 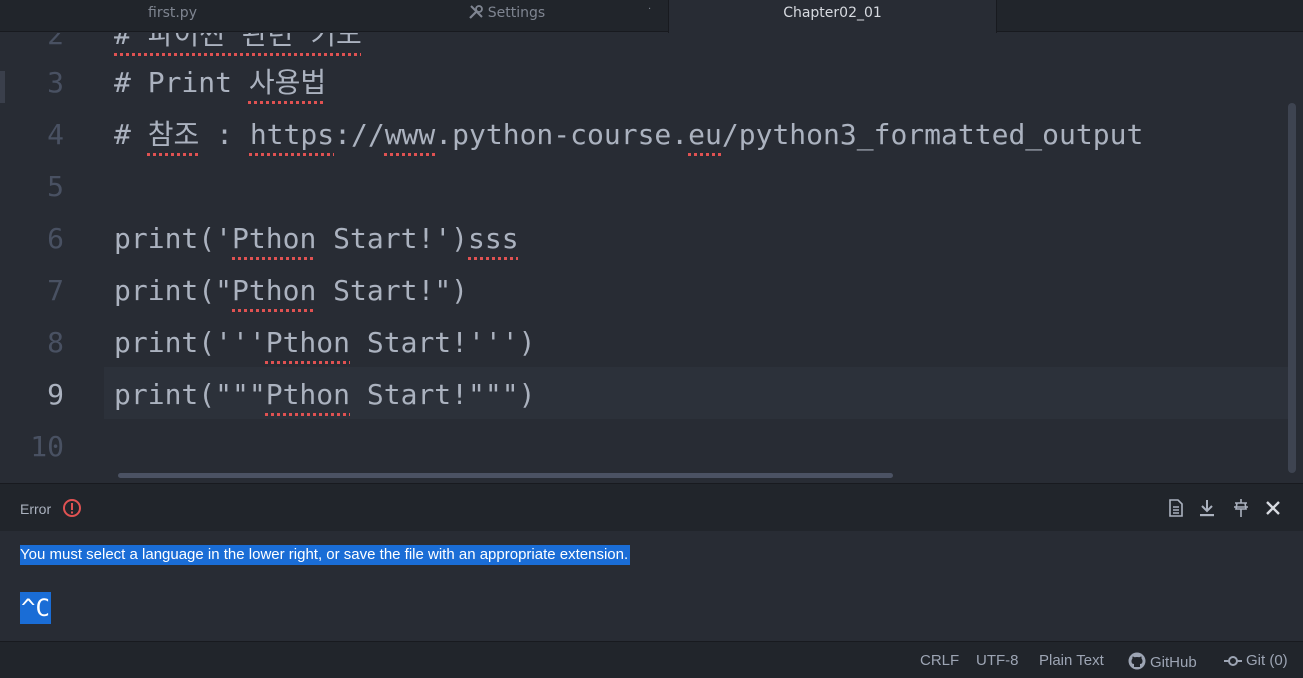 I want to click on code-text: print("""Pthon Start!"""), so click(x=325, y=394).